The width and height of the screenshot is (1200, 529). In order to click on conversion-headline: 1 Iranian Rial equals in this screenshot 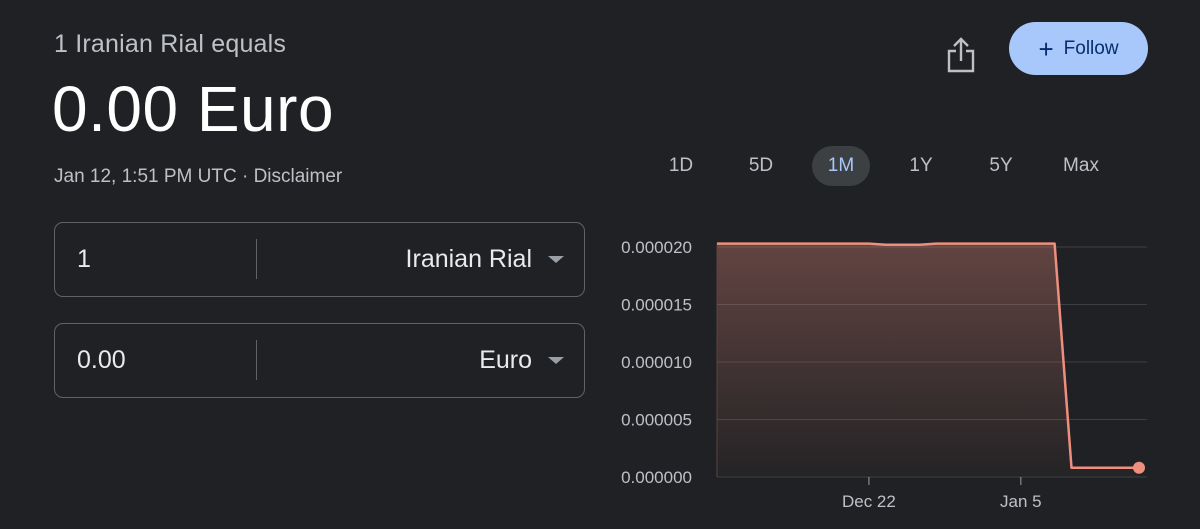, I will do `click(170, 44)`.